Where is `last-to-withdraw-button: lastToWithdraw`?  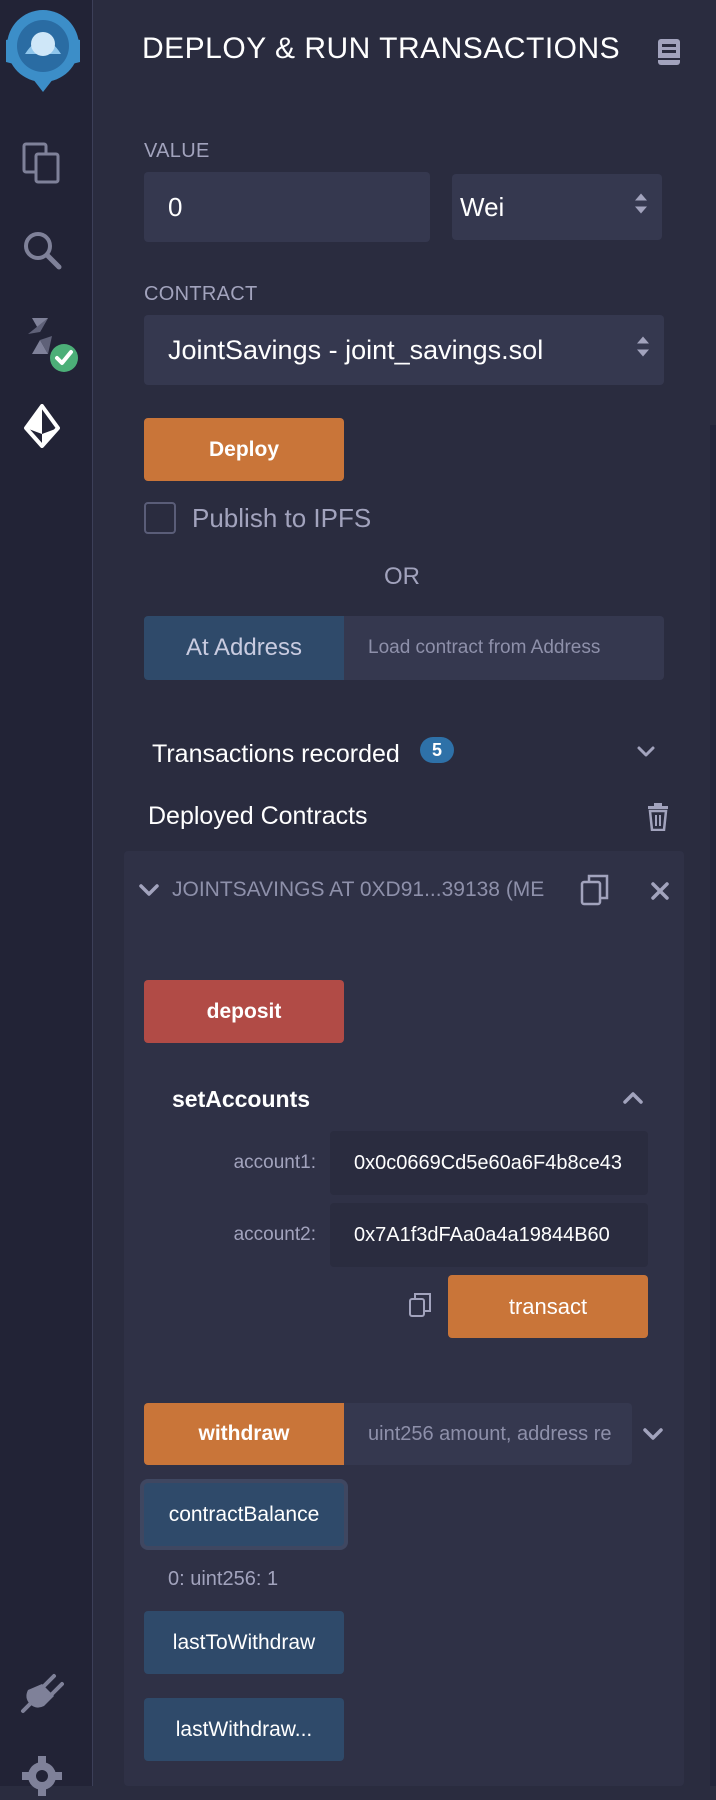
last-to-withdraw-button: lastToWithdraw is located at coordinates (244, 1642).